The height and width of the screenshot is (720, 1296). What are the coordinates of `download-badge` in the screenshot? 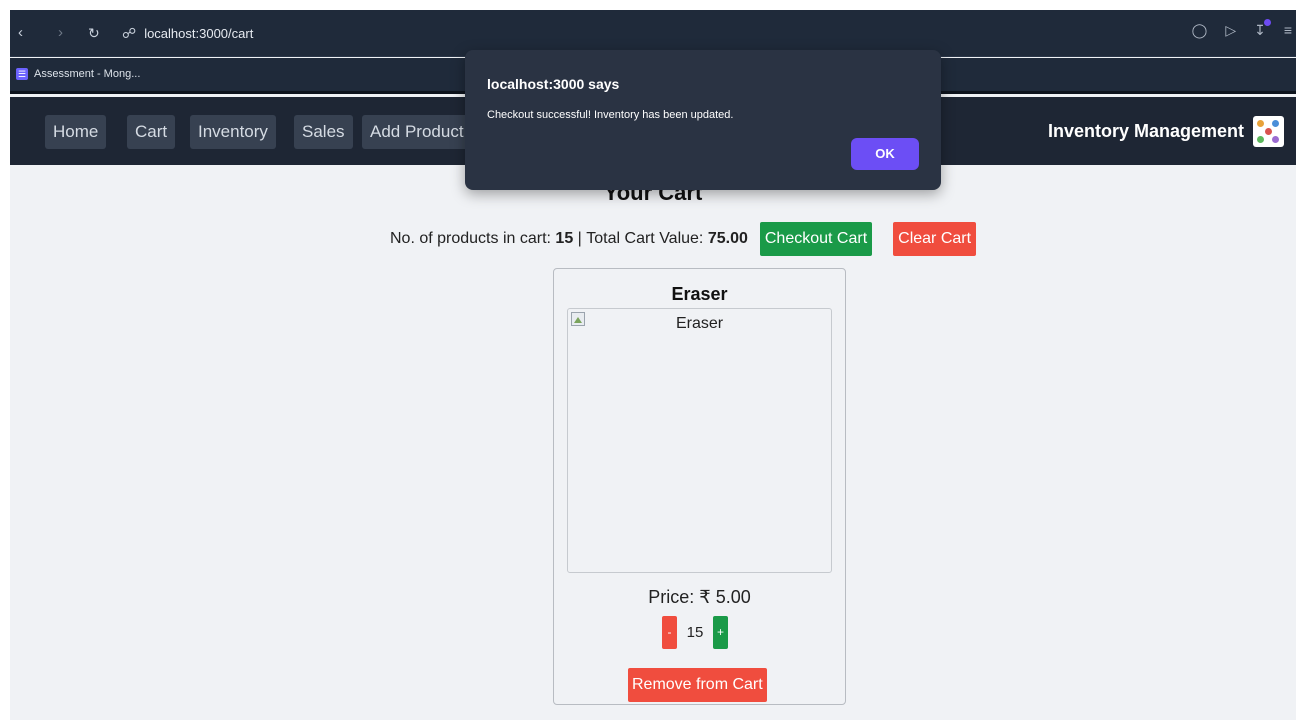 It's located at (1267, 22).